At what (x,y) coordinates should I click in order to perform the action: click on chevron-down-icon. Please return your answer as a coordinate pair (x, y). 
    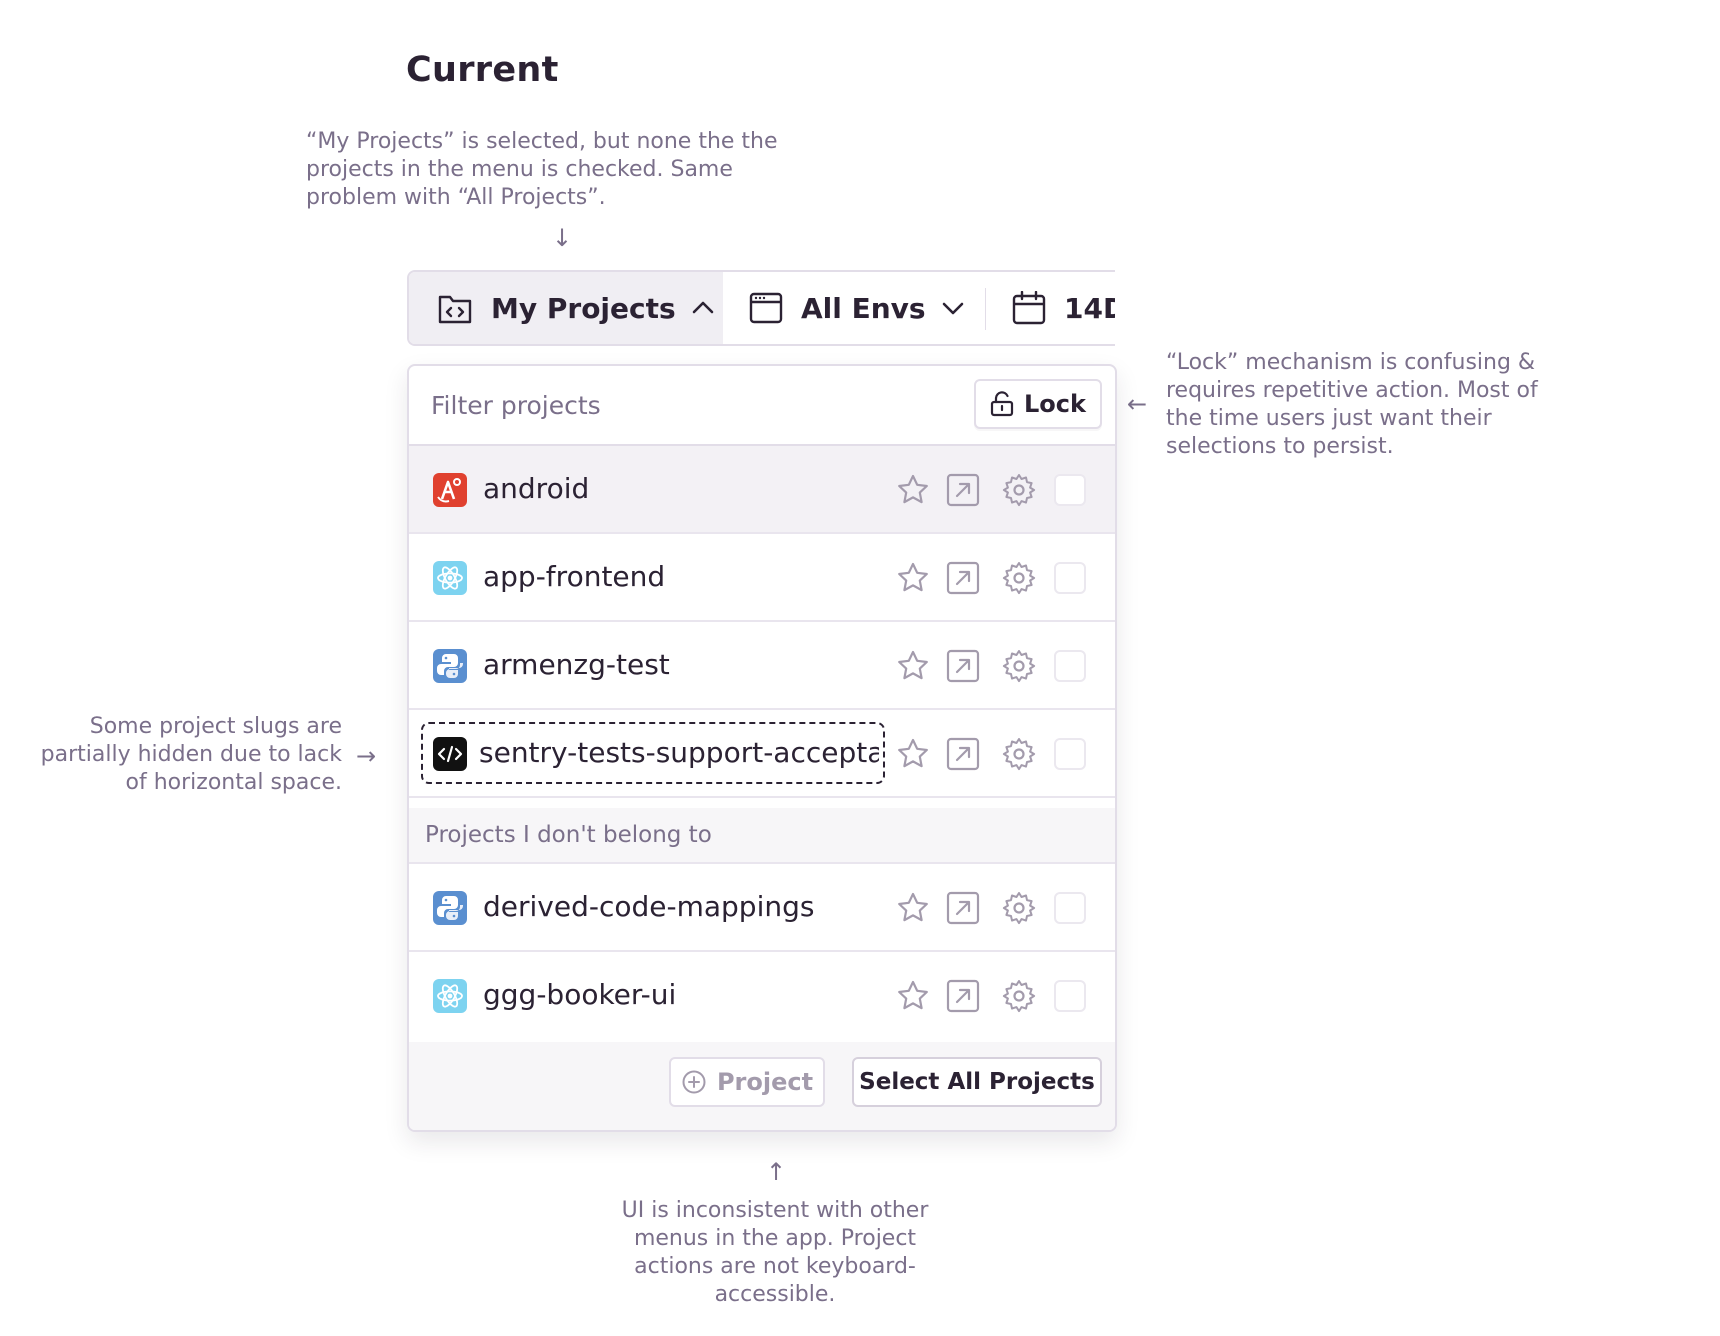
    Looking at the image, I should click on (952, 308).